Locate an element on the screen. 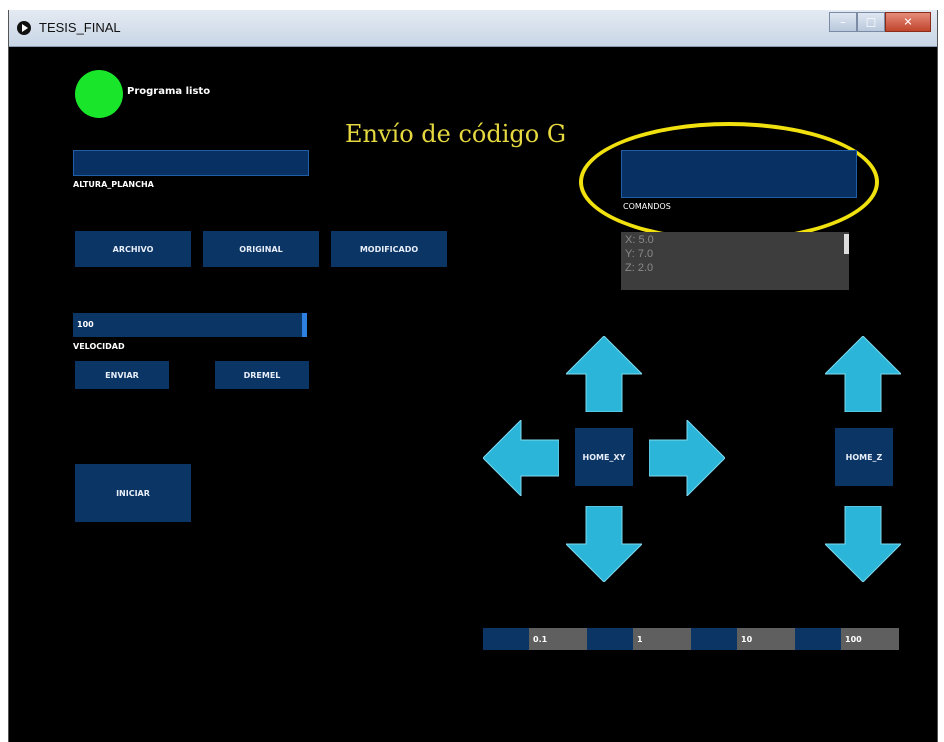 The height and width of the screenshot is (742, 944). velocidad-label: VELOCIDAD is located at coordinates (99, 346).